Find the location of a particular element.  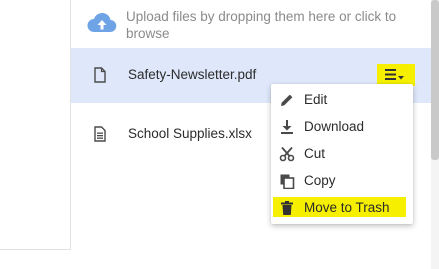

menu-item-label: Move to Trash is located at coordinates (347, 207).